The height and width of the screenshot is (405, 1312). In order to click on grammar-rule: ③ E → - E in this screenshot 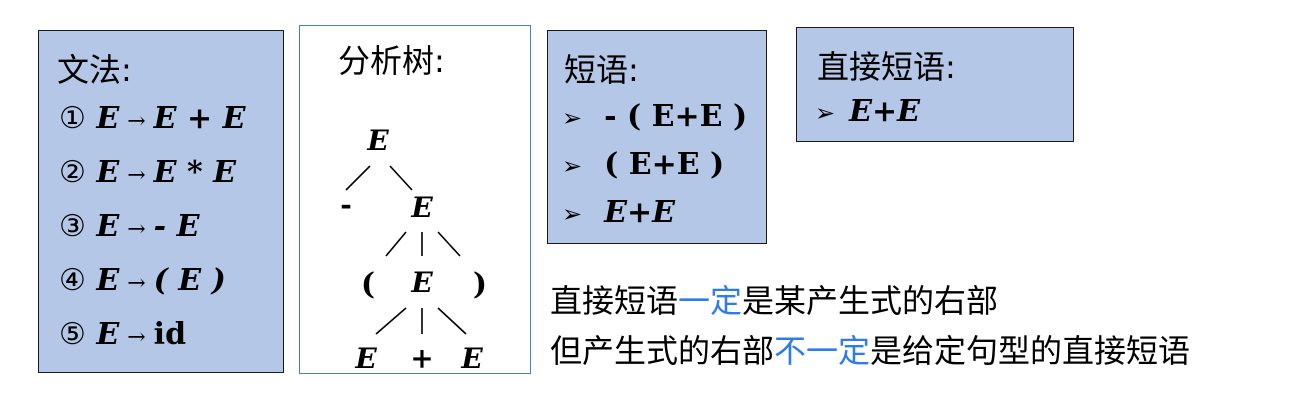, I will do `click(129, 226)`.